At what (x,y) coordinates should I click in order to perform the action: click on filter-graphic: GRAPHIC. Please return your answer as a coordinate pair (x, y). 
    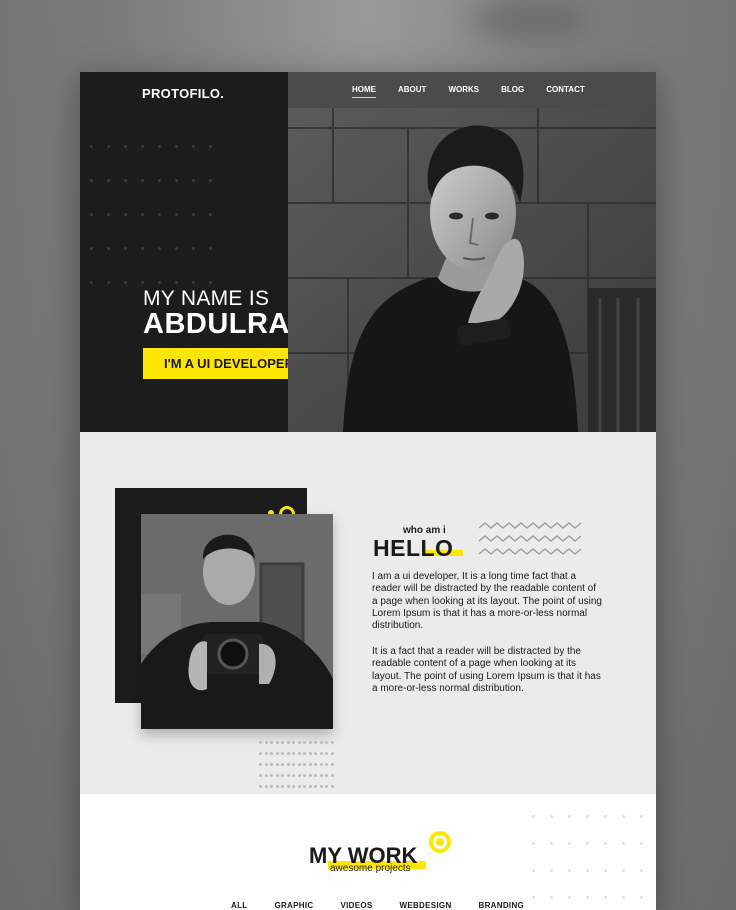
    Looking at the image, I should click on (293, 905).